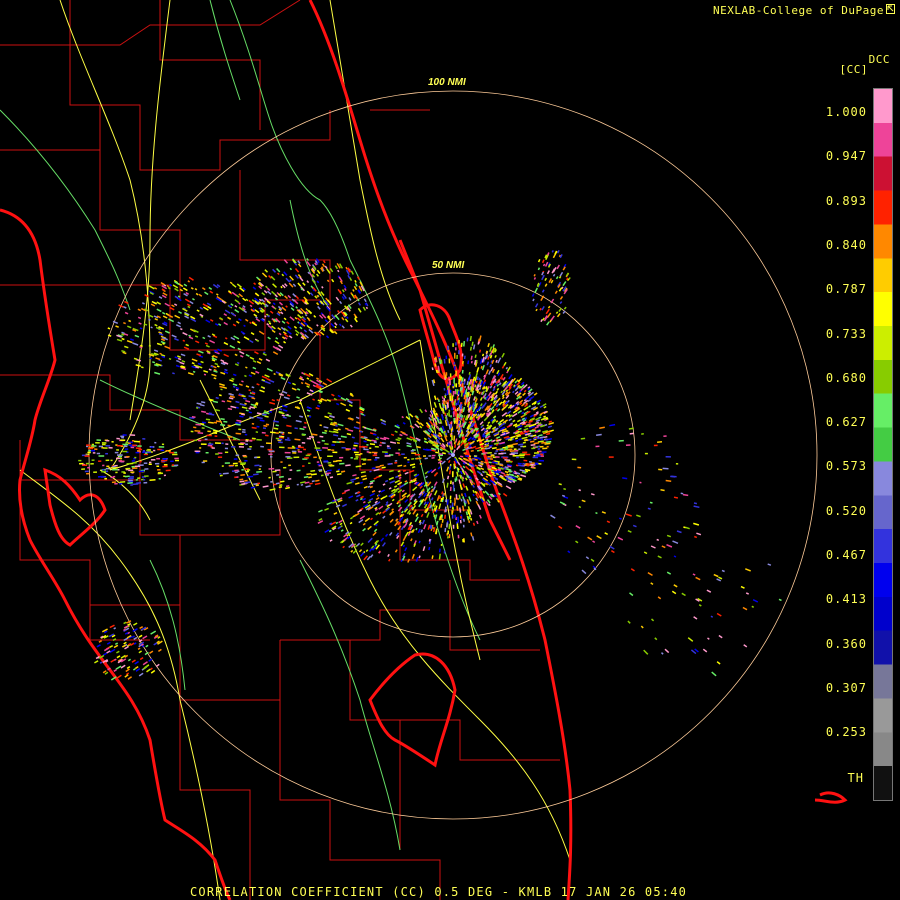  I want to click on color-scale-tick: 0.627, so click(846, 422).